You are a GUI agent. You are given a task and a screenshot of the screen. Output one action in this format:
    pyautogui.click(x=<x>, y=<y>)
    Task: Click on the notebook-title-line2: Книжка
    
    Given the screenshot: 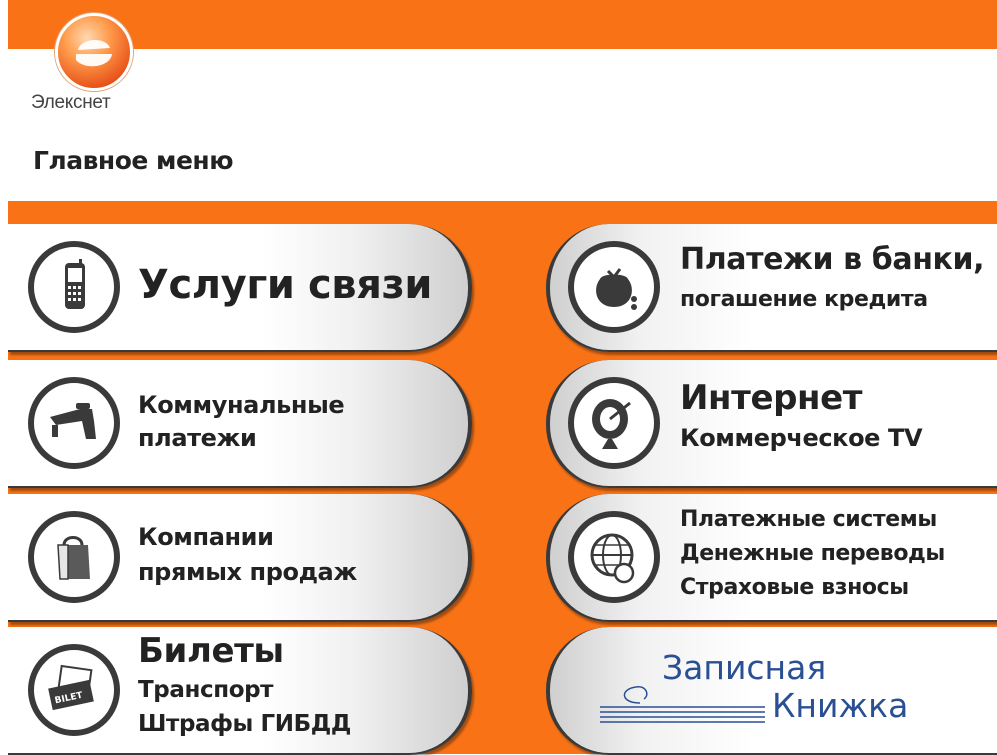 What is the action you would take?
    pyautogui.click(x=840, y=705)
    